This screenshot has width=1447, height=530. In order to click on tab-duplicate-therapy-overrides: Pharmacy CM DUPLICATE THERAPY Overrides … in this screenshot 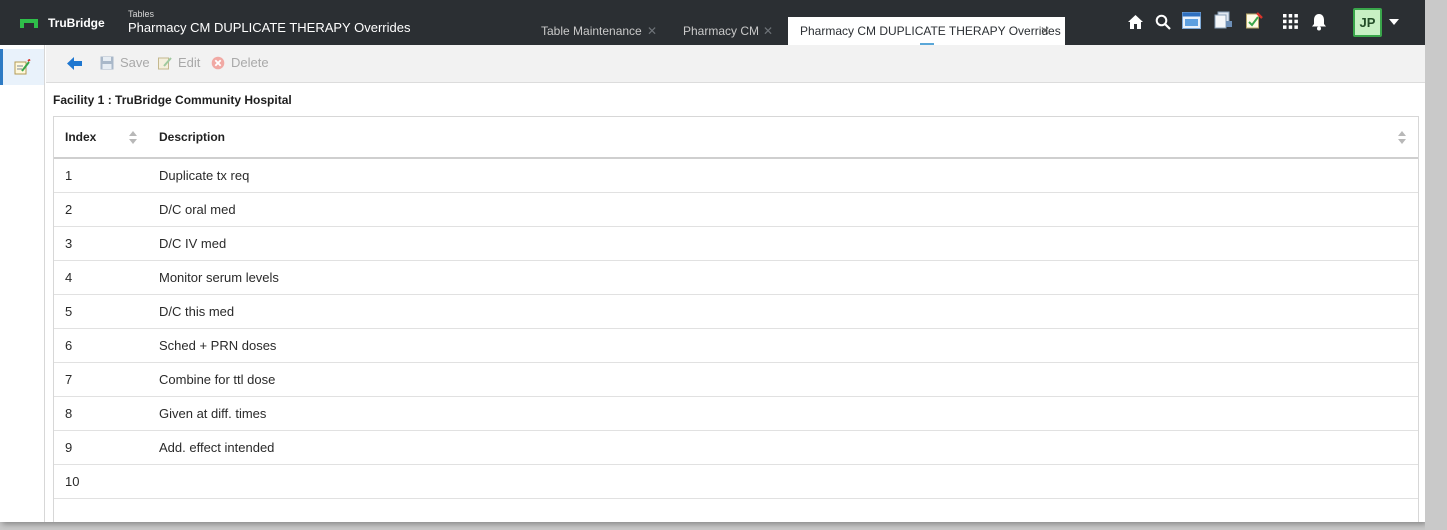, I will do `click(926, 31)`.